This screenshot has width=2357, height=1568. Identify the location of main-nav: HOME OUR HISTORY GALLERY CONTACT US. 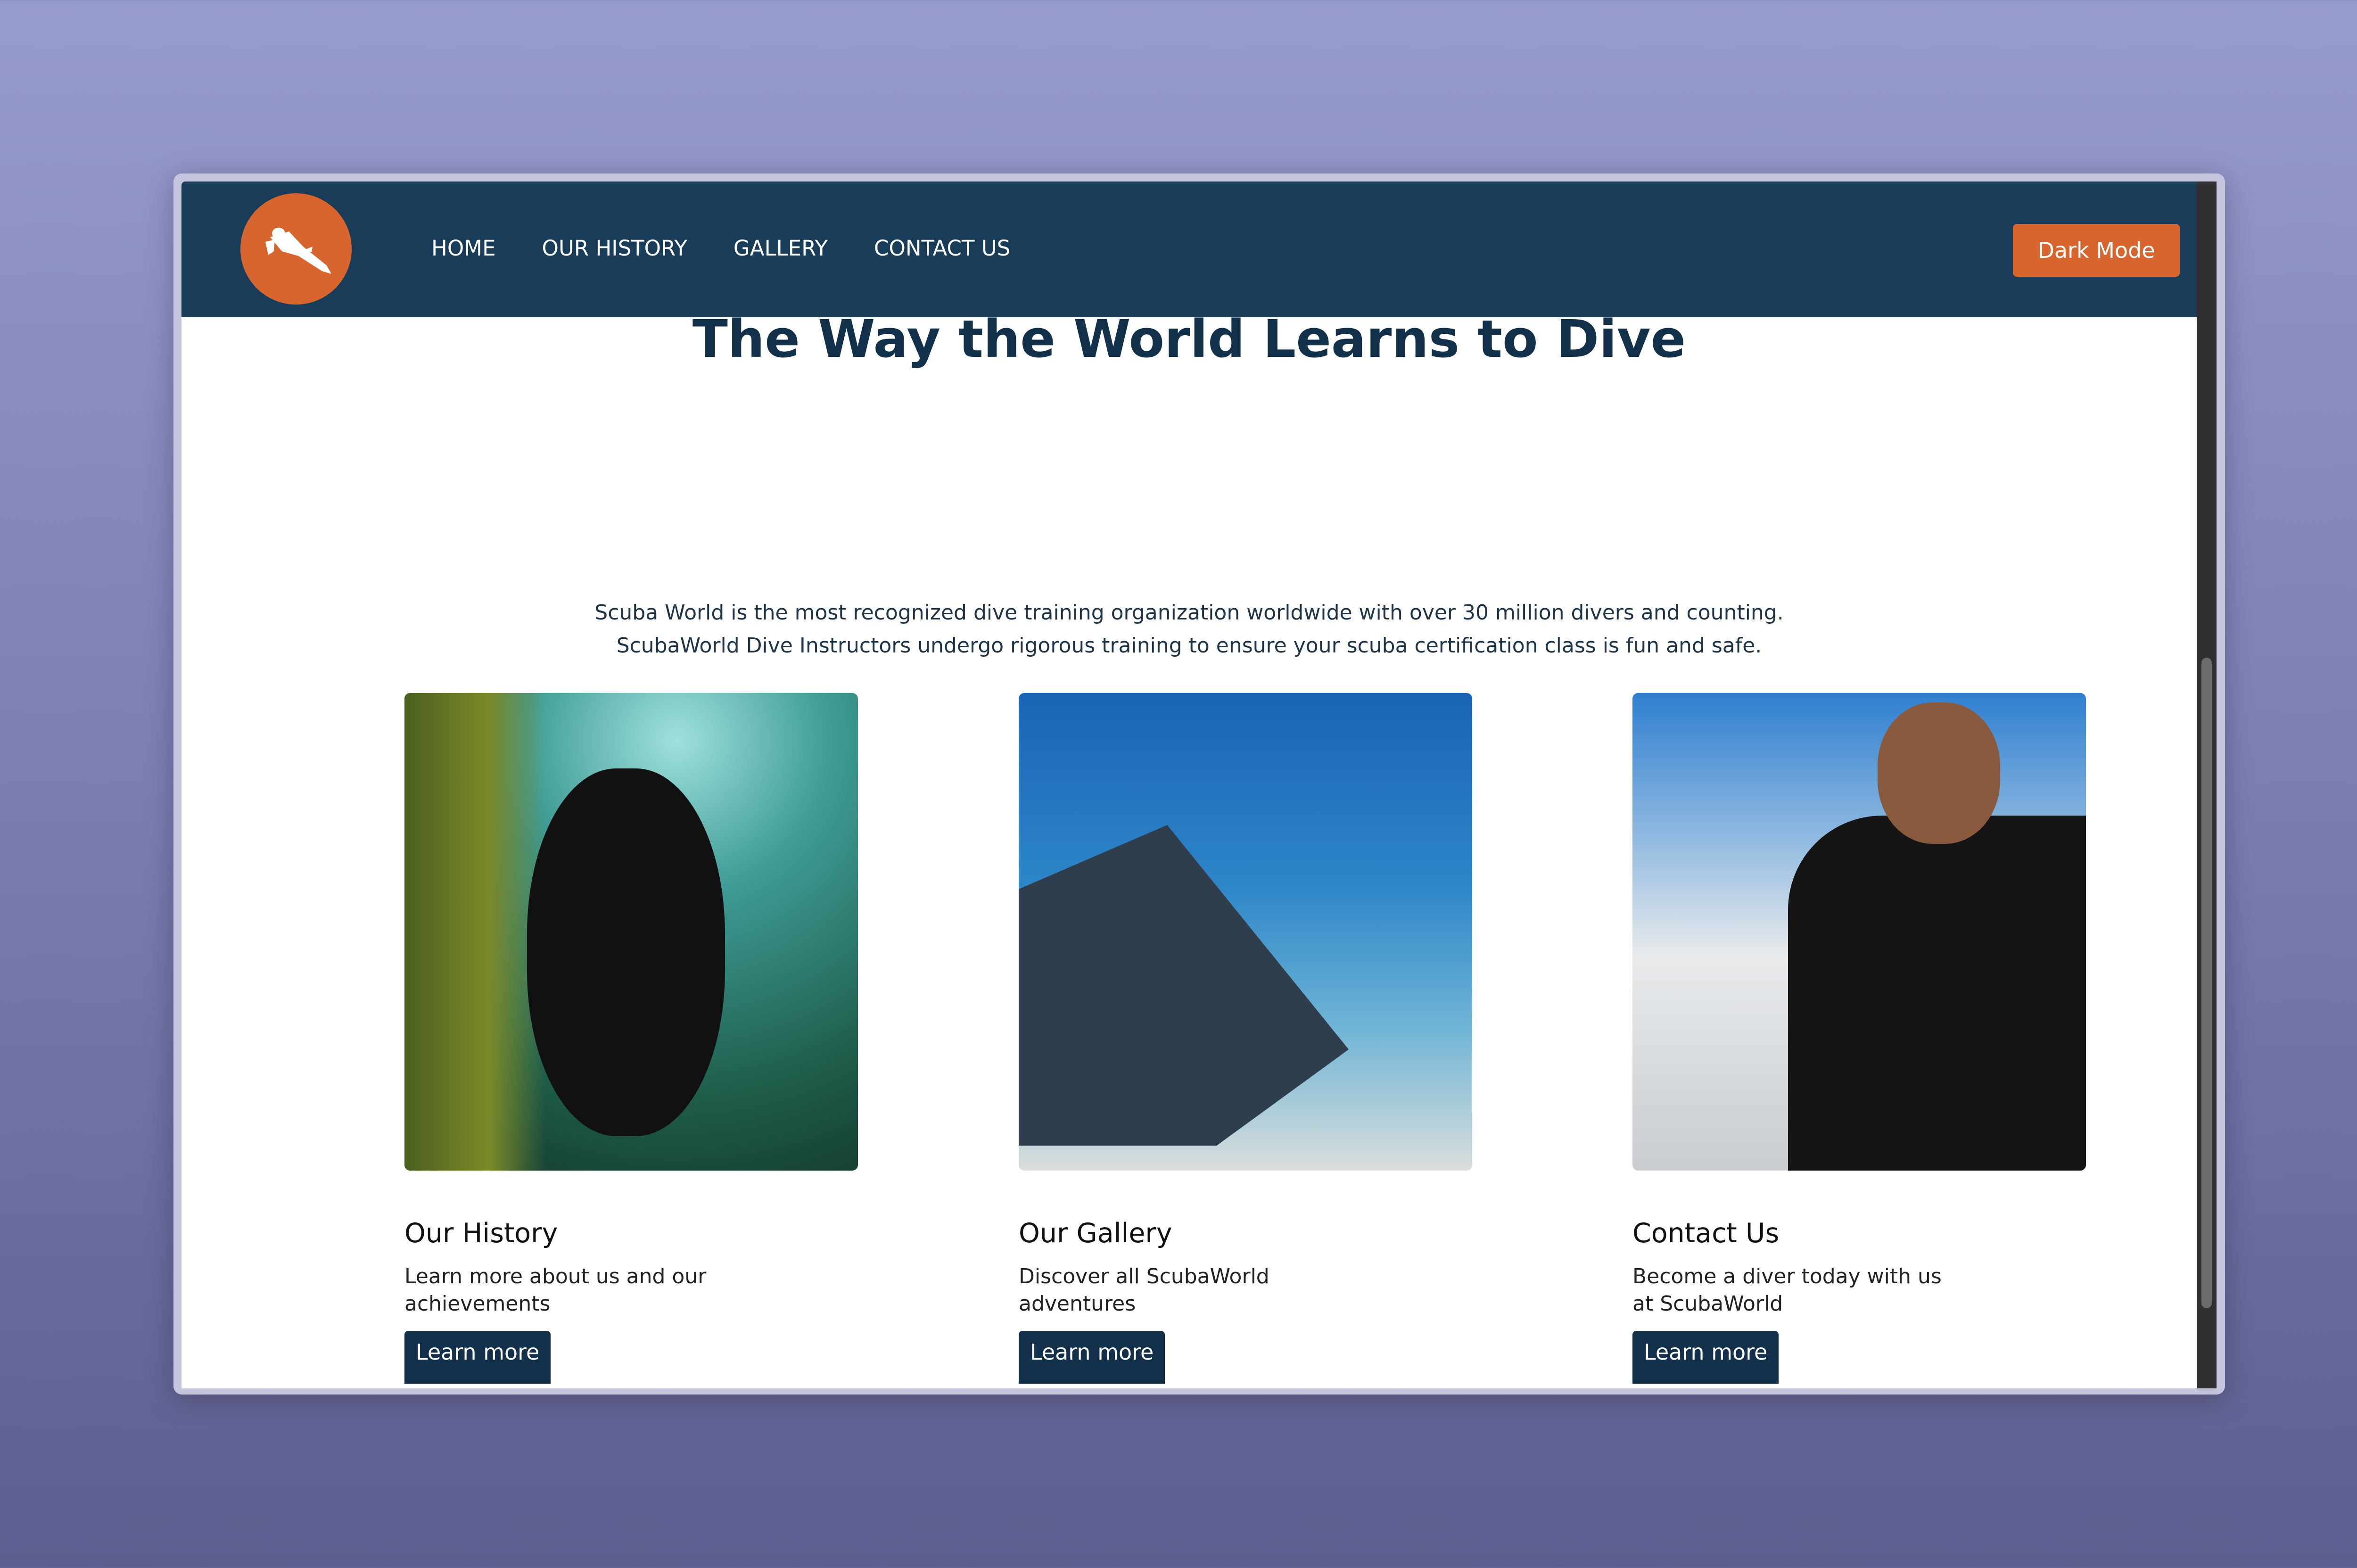
(720, 248).